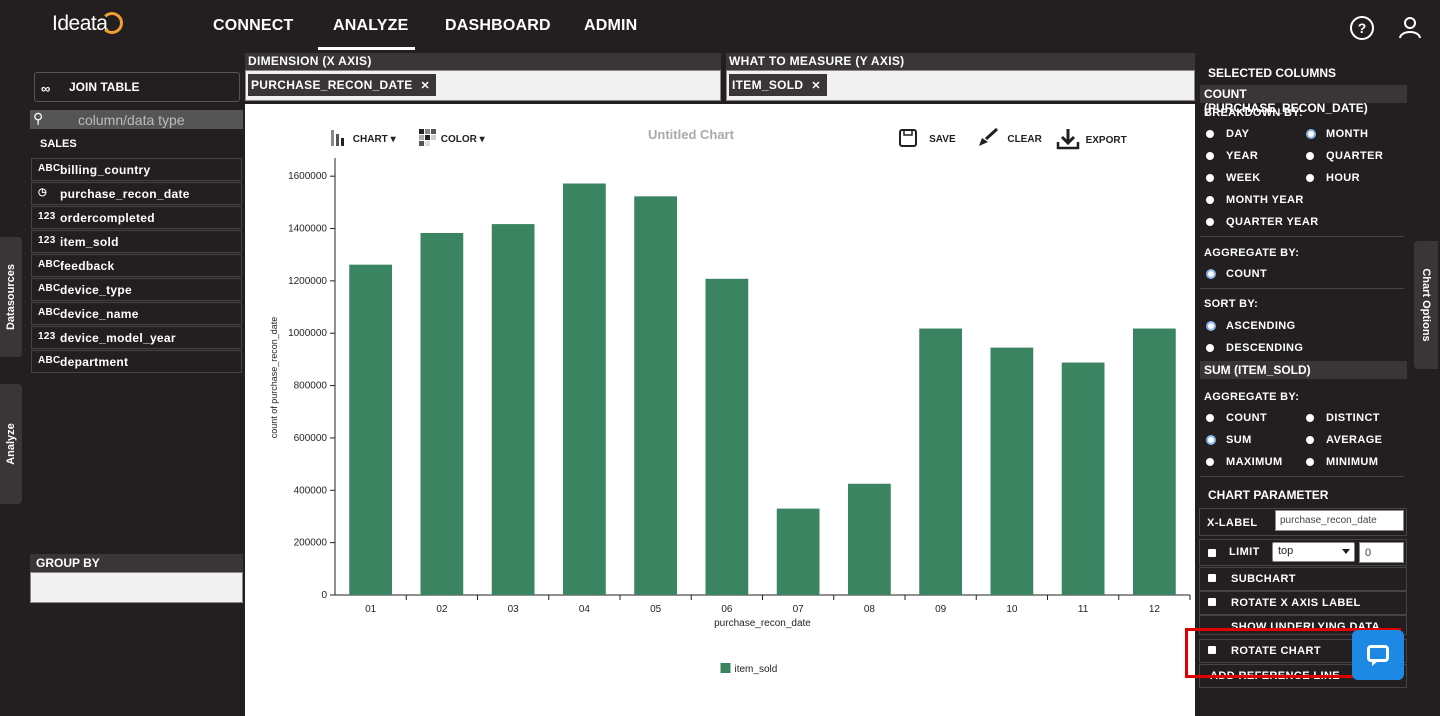  What do you see at coordinates (49, 288) in the screenshot?
I see `text-type-icon: ABC` at bounding box center [49, 288].